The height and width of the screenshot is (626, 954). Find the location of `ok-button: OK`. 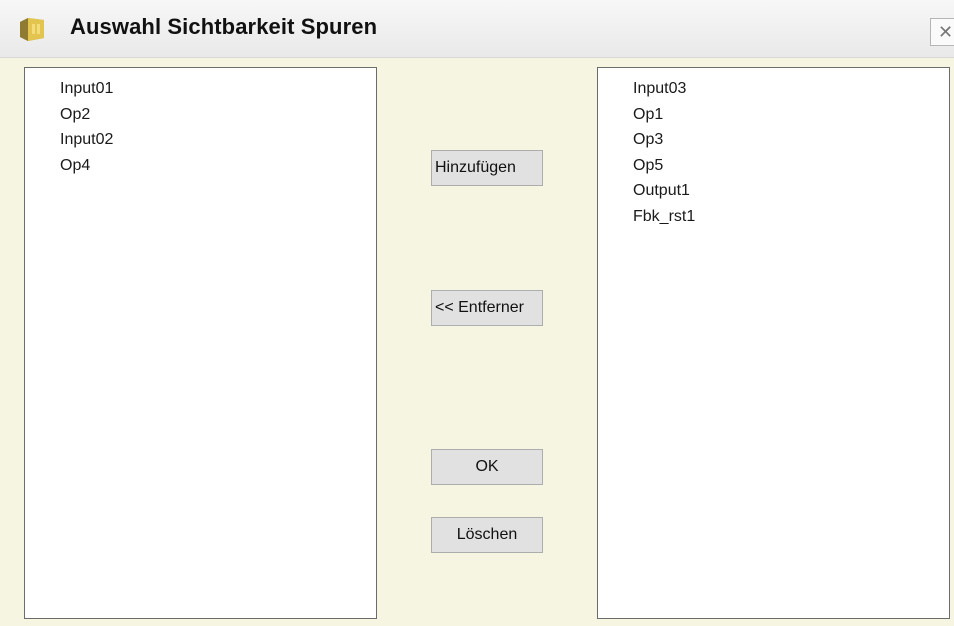

ok-button: OK is located at coordinates (487, 467).